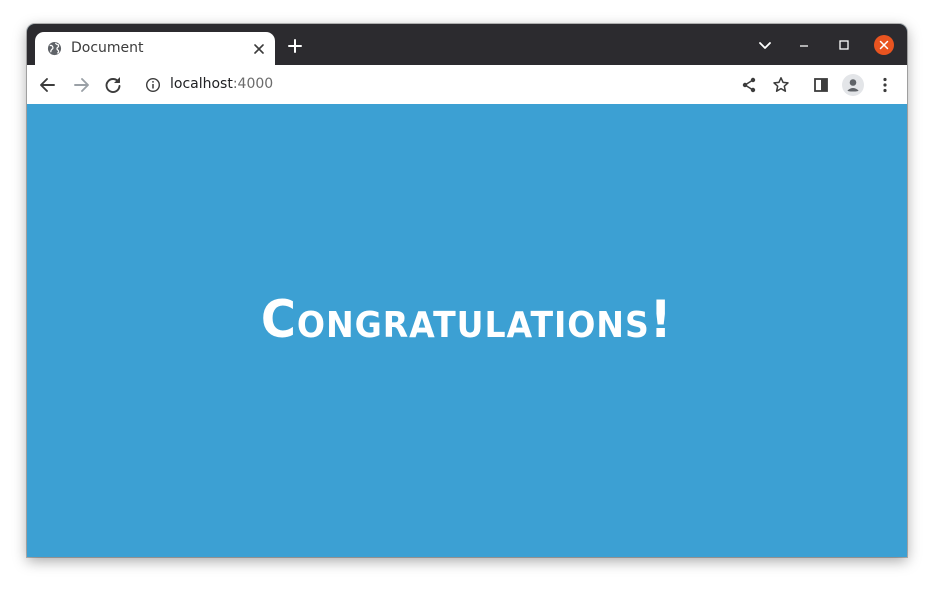 The height and width of the screenshot is (591, 938). Describe the element at coordinates (844, 45) in the screenshot. I see `maximize-icon` at that location.